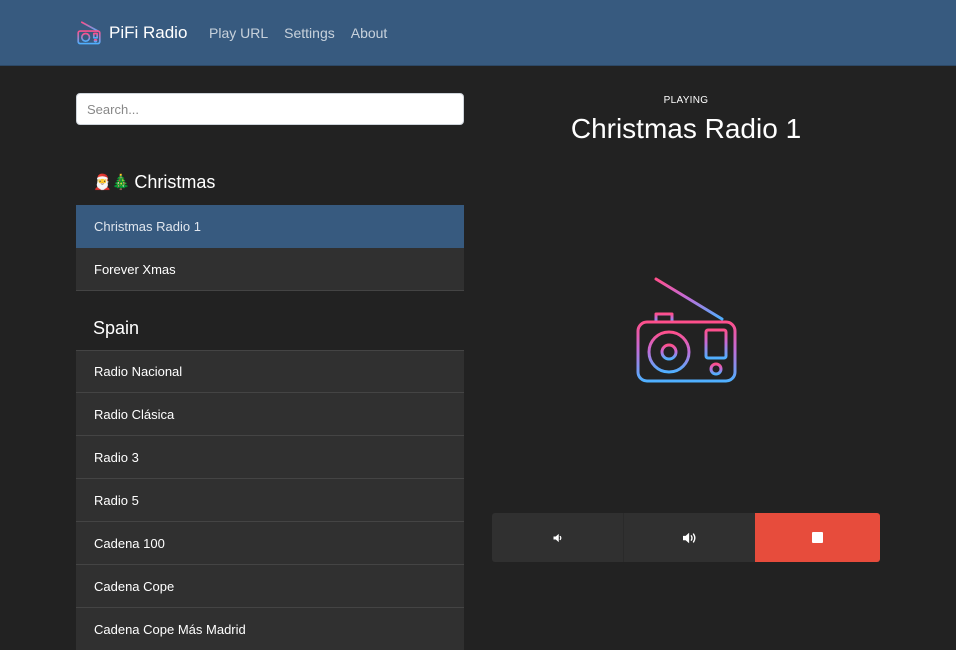 The image size is (956, 650). What do you see at coordinates (148, 32) in the screenshot?
I see `brand-name: PiFi Radio` at bounding box center [148, 32].